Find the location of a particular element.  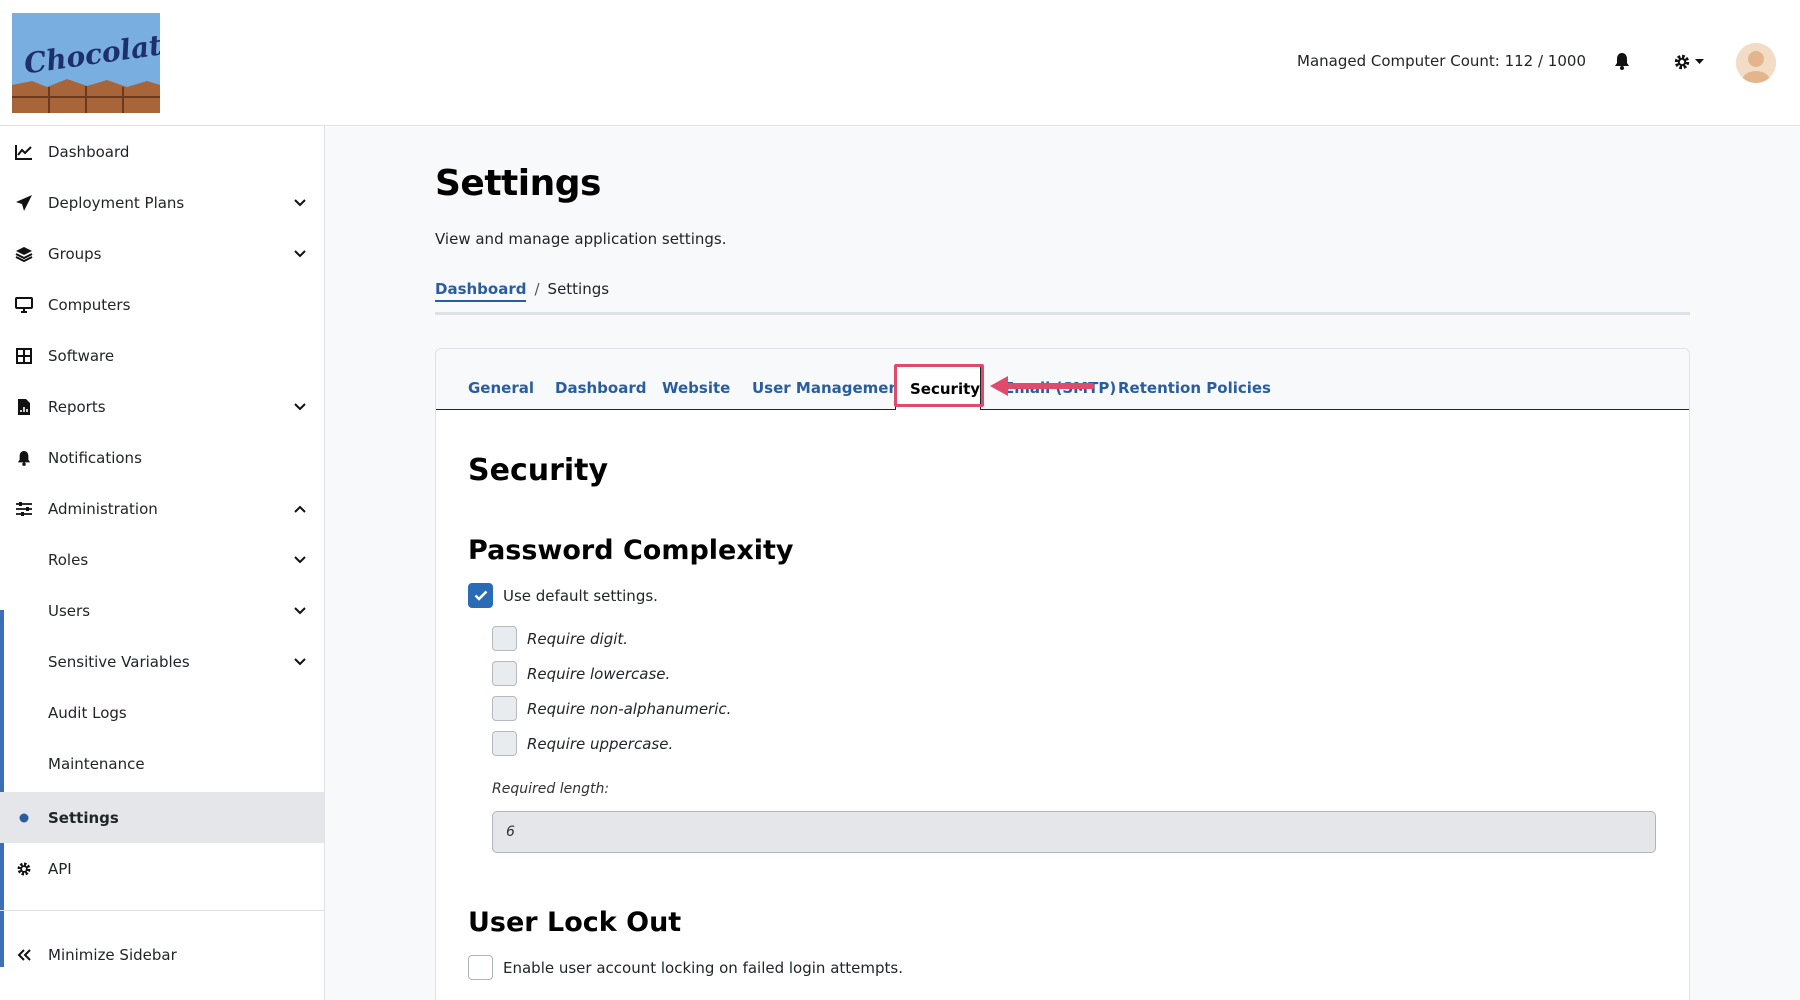

sidebar-item-label: Settings is located at coordinates (83, 817).